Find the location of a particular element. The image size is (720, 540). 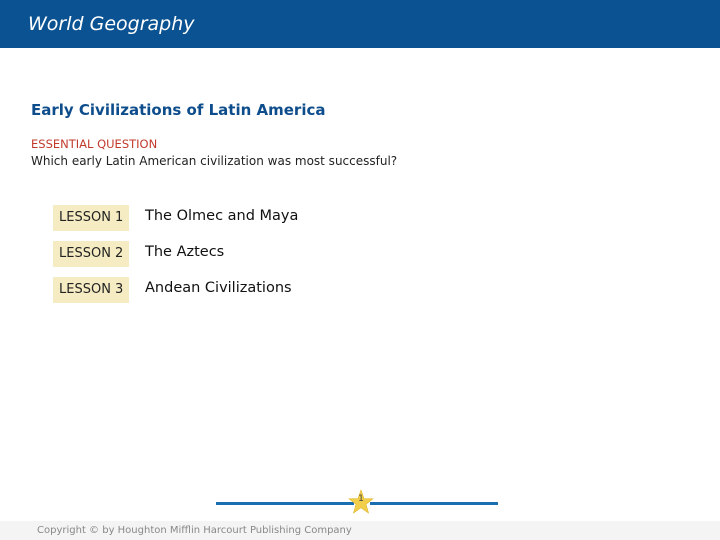

slide-title: Early Civilizations of Latin America is located at coordinates (178, 110).